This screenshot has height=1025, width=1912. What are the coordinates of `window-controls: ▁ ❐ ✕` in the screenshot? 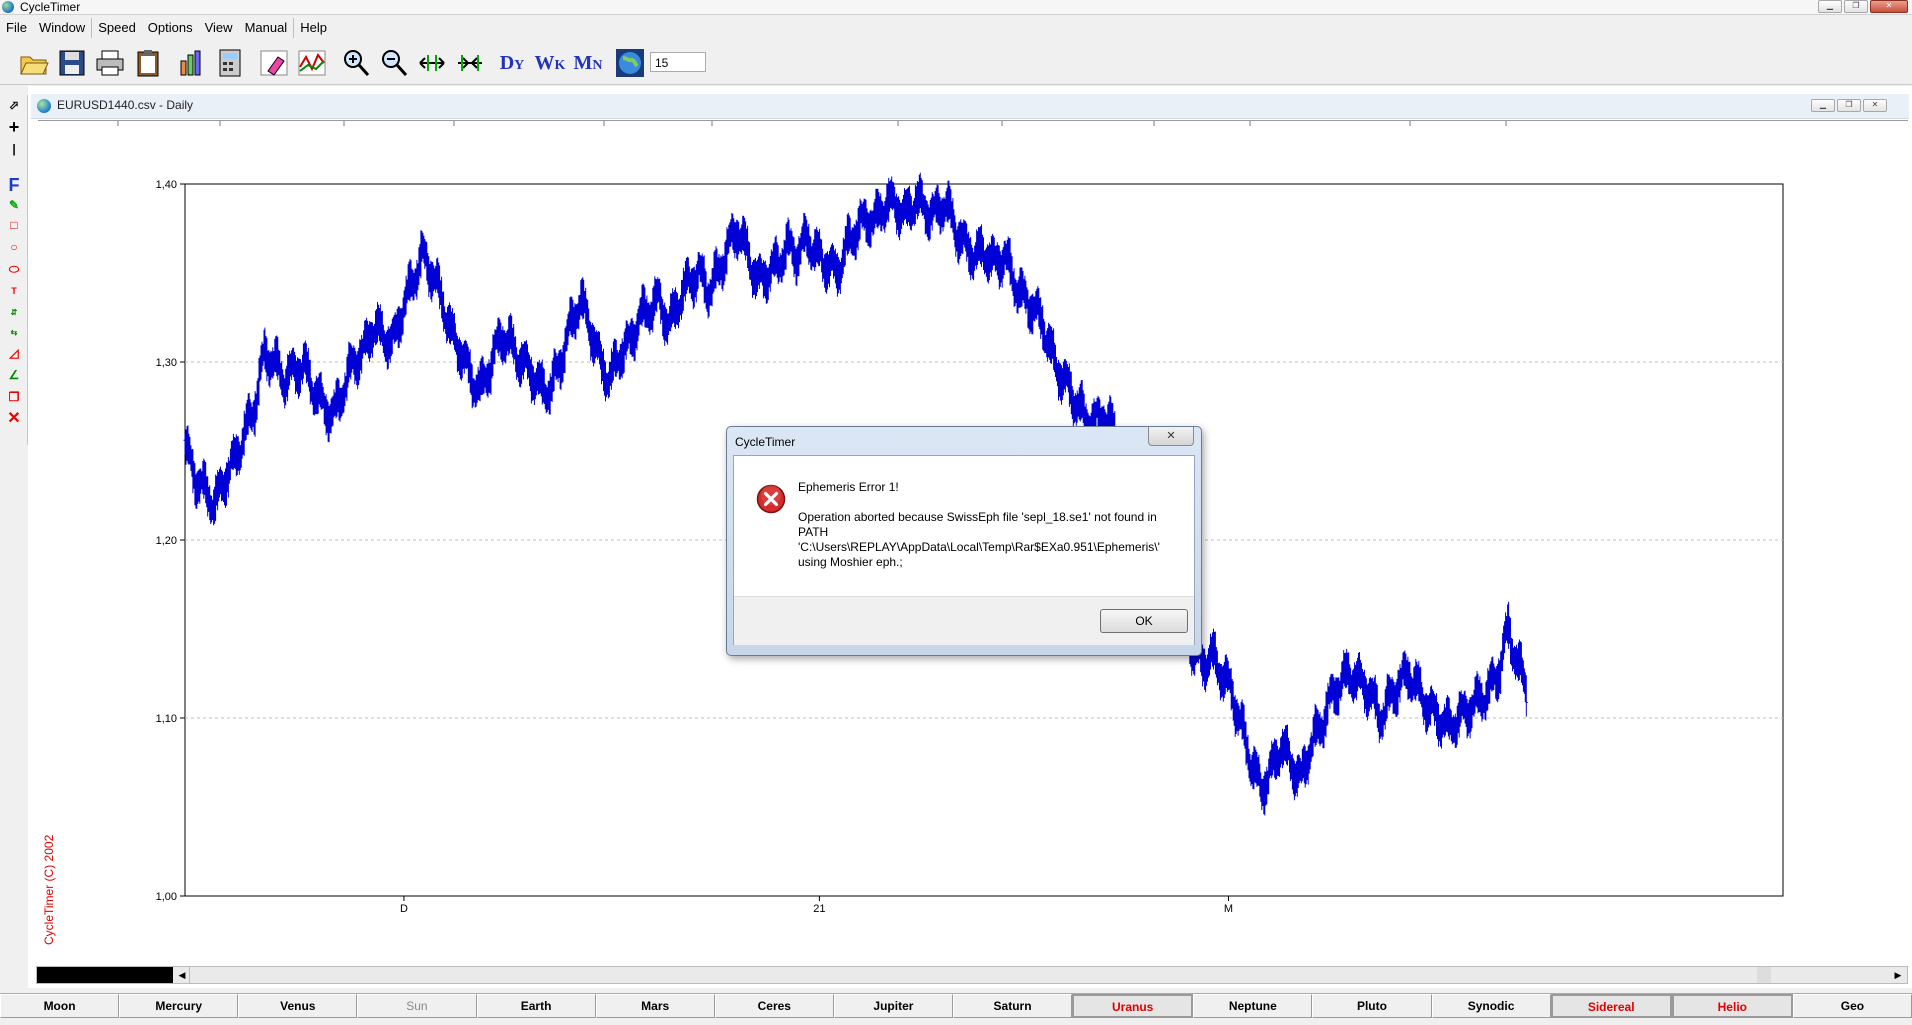 It's located at (1863, 6).